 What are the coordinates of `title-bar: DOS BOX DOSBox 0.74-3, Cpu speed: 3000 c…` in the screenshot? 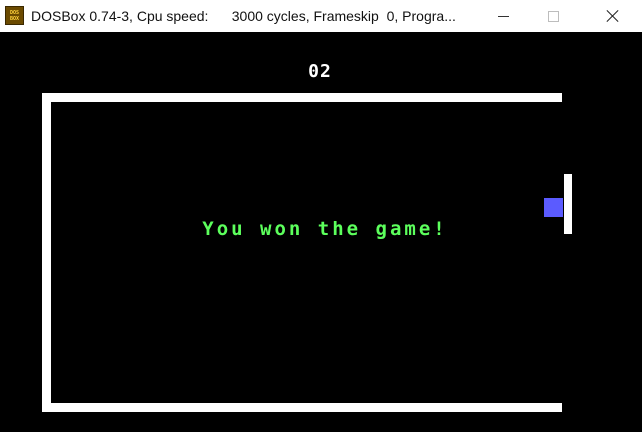 It's located at (321, 16).